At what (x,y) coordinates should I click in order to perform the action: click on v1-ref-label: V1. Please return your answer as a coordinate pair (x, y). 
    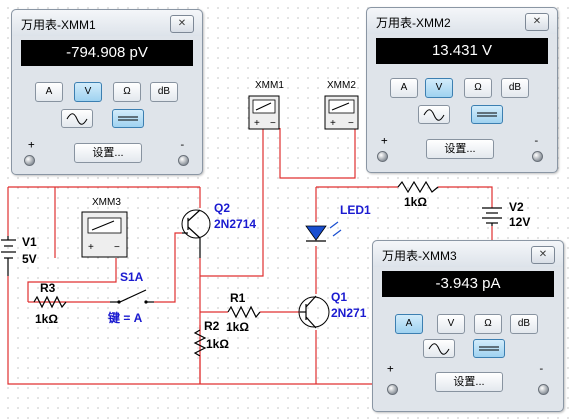
    Looking at the image, I should click on (29, 242).